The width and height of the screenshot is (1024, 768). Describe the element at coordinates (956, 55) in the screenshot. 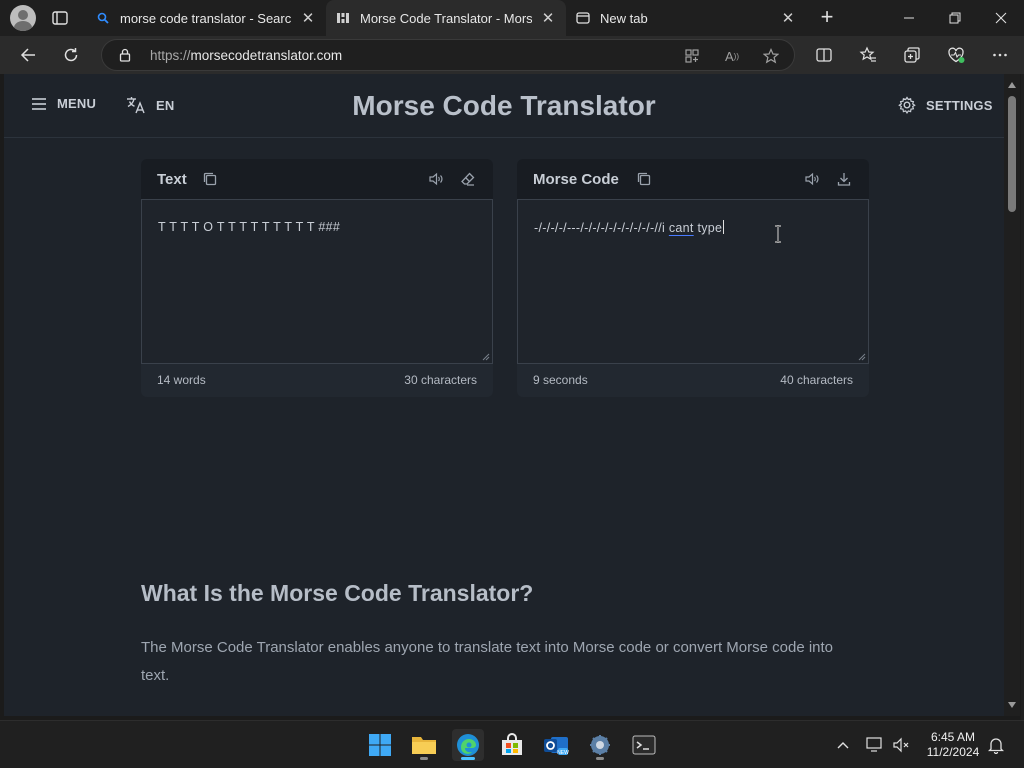

I see `browser-essentials-icon` at that location.